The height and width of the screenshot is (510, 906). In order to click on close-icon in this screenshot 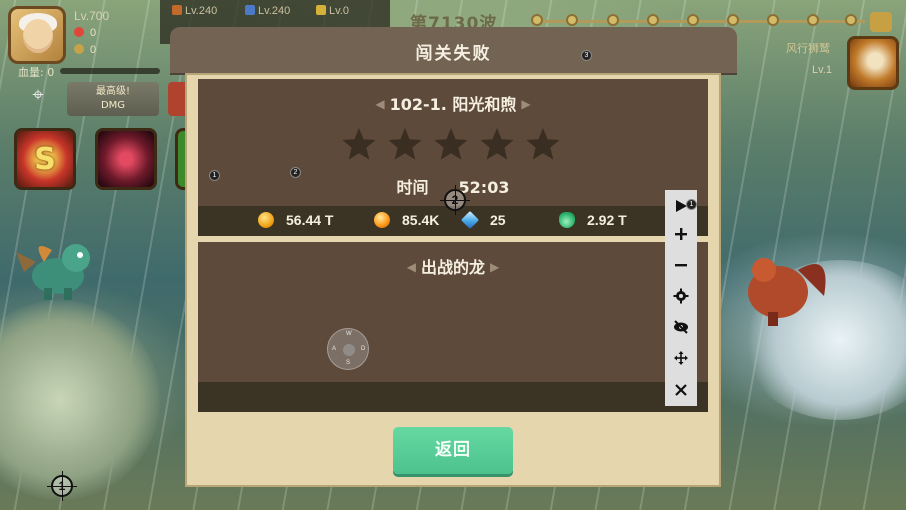, I will do `click(681, 389)`.